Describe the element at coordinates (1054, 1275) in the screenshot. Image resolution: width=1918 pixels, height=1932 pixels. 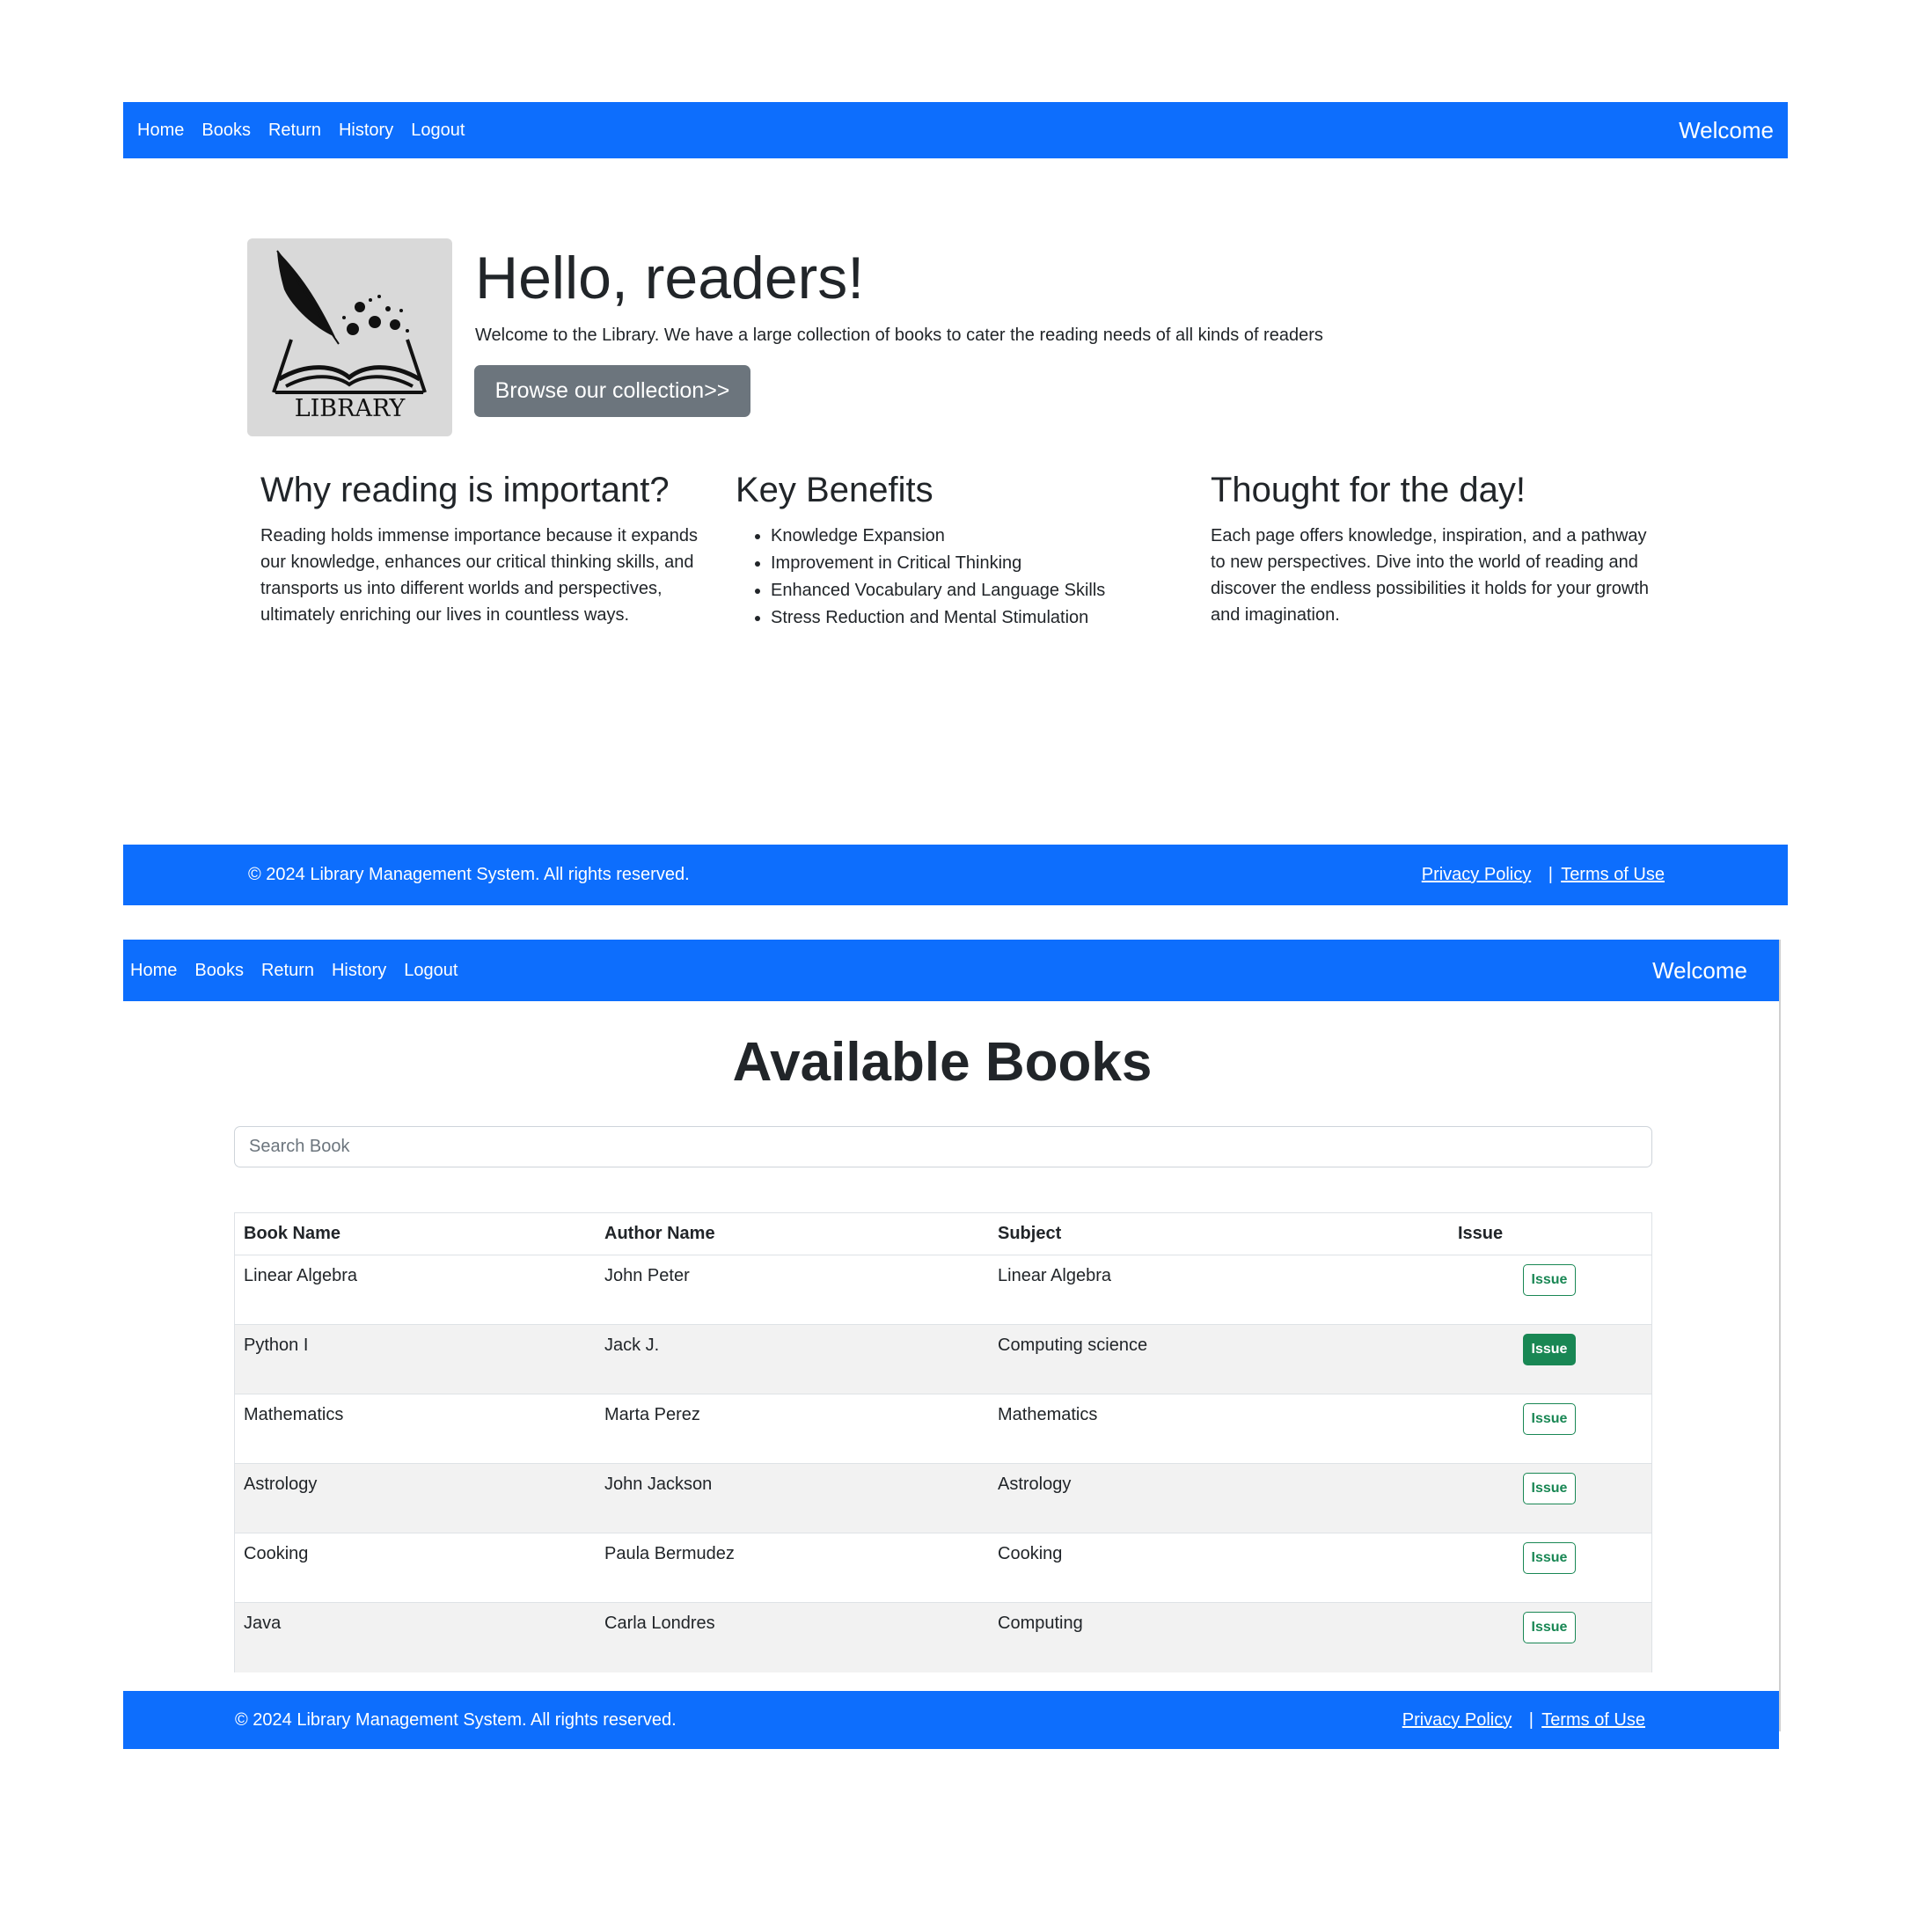
I see `subject-cell: Linear Algebra` at that location.